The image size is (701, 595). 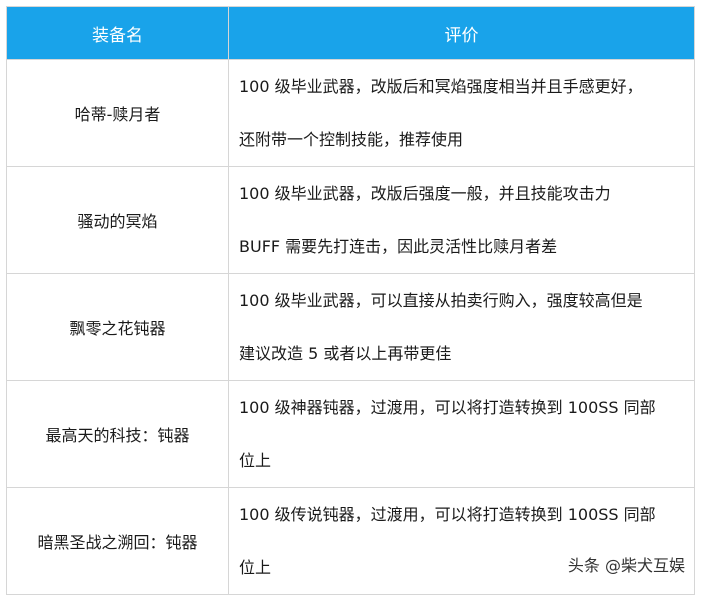 What do you see at coordinates (447, 407) in the screenshot?
I see `evaluation-line: 100 级神器钝器，过渡用，可以将打造转换到 100SS 同部` at bounding box center [447, 407].